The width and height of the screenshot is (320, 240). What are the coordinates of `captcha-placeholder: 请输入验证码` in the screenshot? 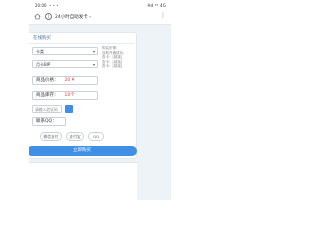 It's located at (46, 109).